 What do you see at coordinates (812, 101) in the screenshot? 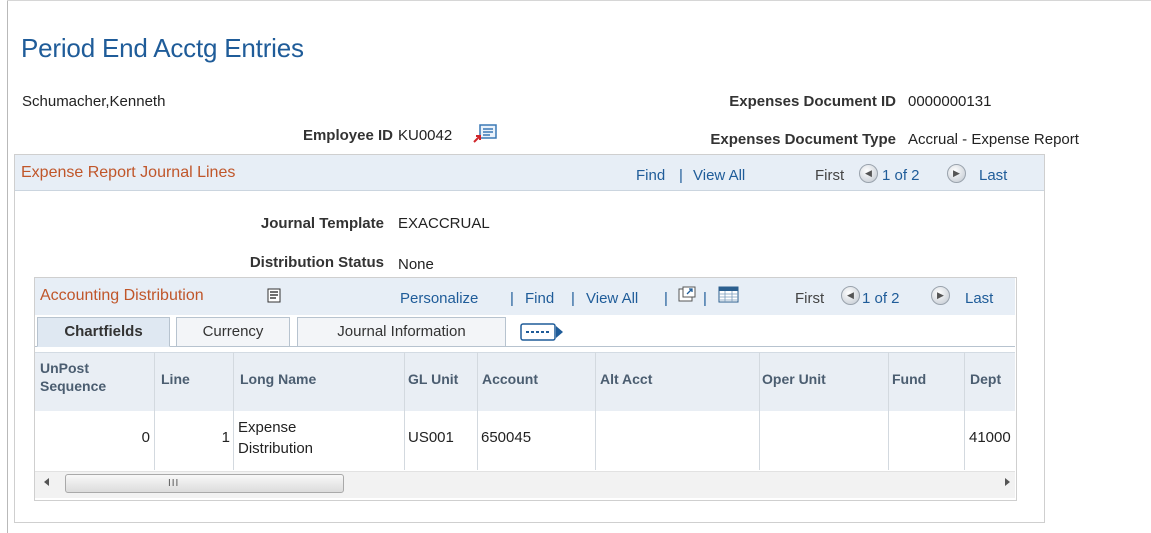
I see `document-id-label: Expenses Document ID` at bounding box center [812, 101].